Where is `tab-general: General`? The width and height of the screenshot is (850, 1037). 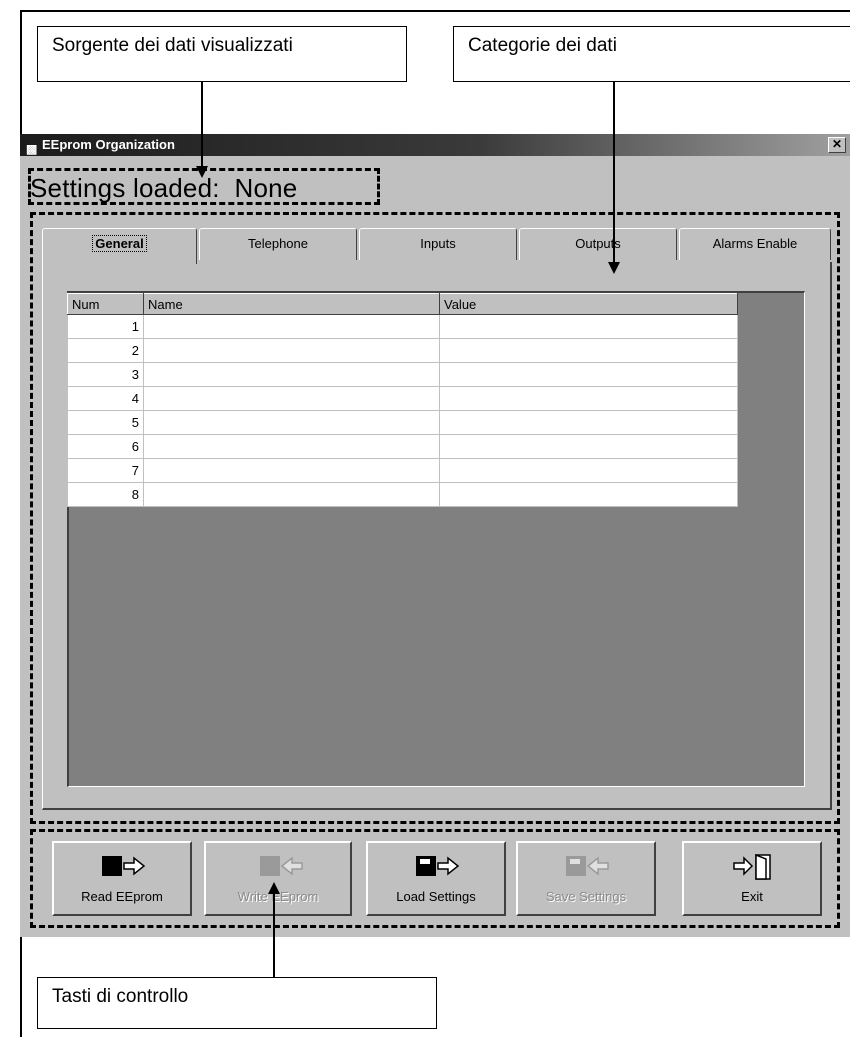
tab-general: General is located at coordinates (119, 246).